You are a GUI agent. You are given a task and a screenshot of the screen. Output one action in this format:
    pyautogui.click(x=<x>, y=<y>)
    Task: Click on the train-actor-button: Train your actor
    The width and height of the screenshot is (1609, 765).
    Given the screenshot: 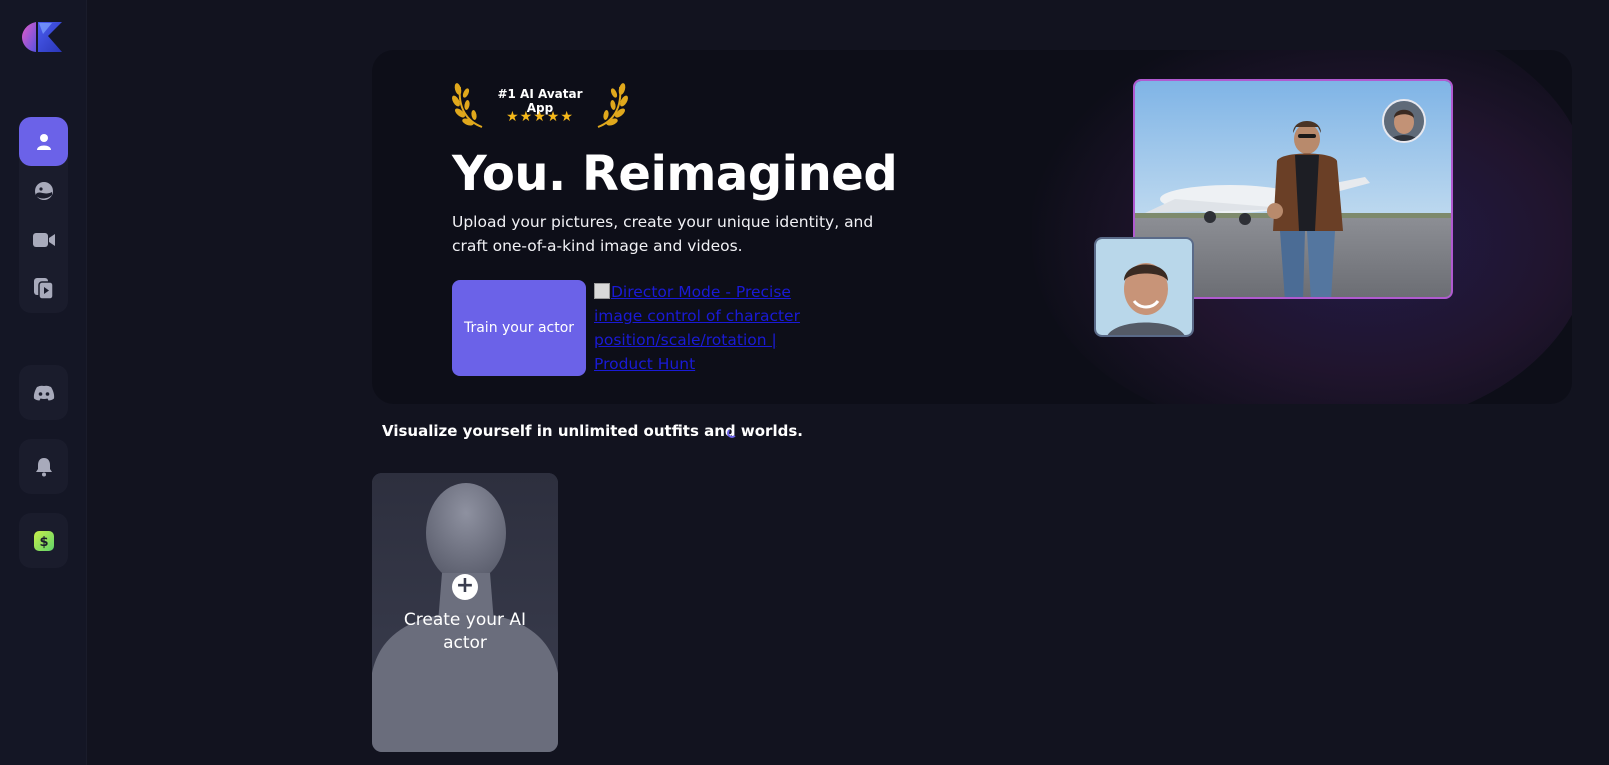 What is the action you would take?
    pyautogui.click(x=519, y=328)
    